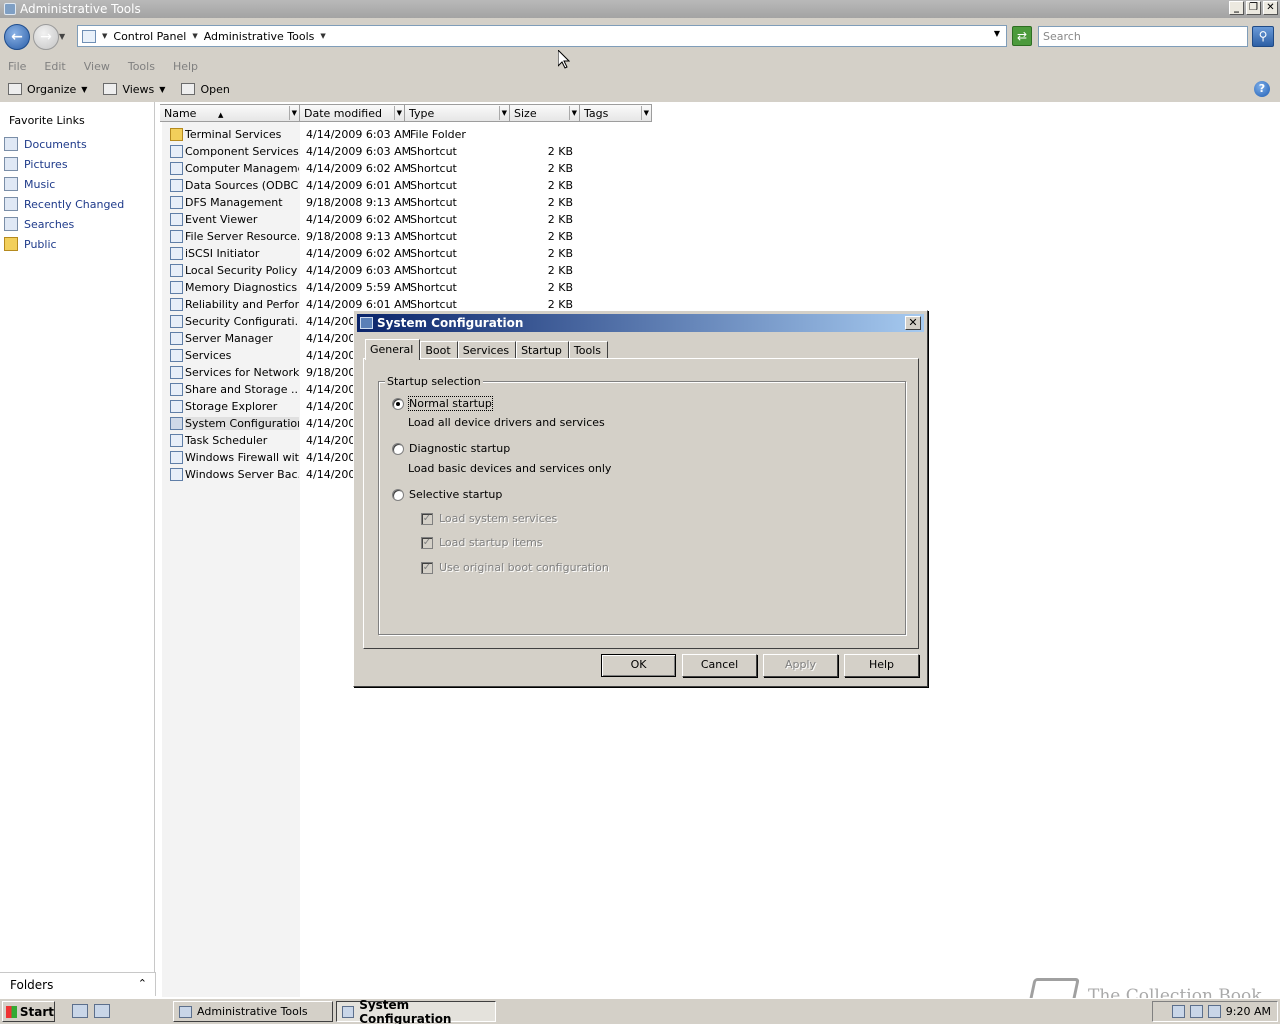 This screenshot has width=1280, height=1024. What do you see at coordinates (20, 66) in the screenshot?
I see `menu-file: File` at bounding box center [20, 66].